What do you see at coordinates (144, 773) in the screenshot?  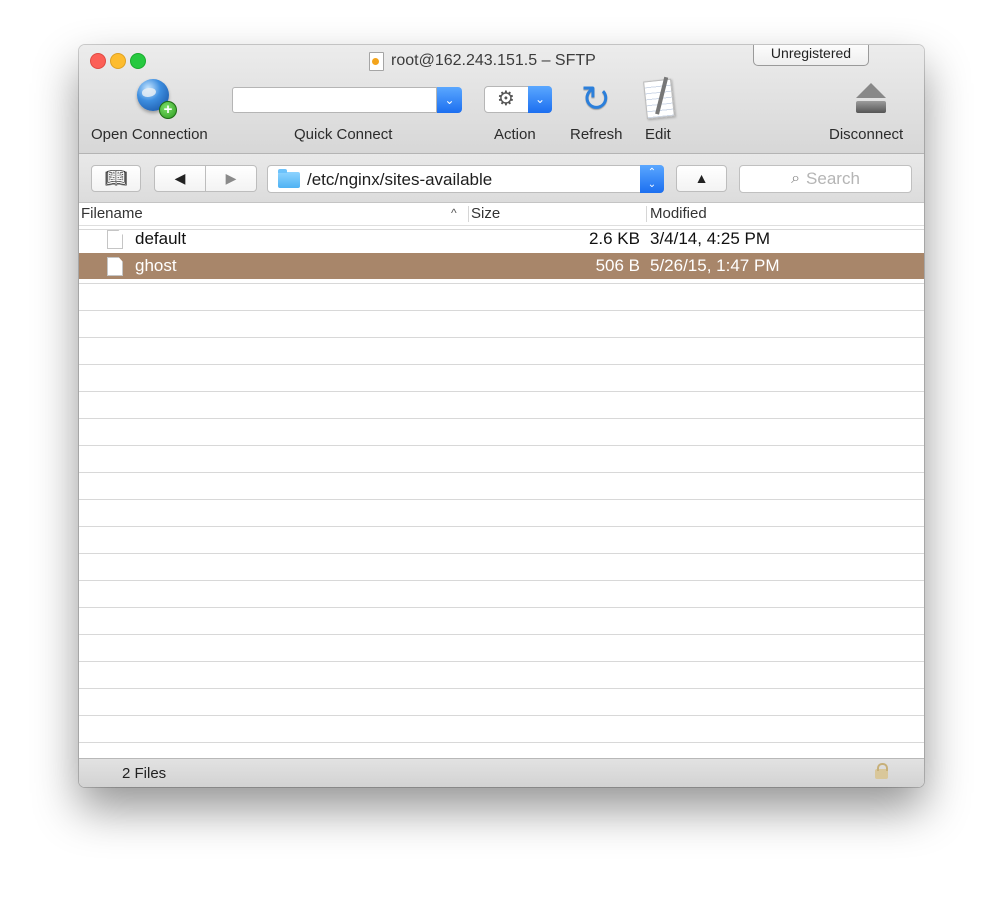 I see `status-text: 2 Files` at bounding box center [144, 773].